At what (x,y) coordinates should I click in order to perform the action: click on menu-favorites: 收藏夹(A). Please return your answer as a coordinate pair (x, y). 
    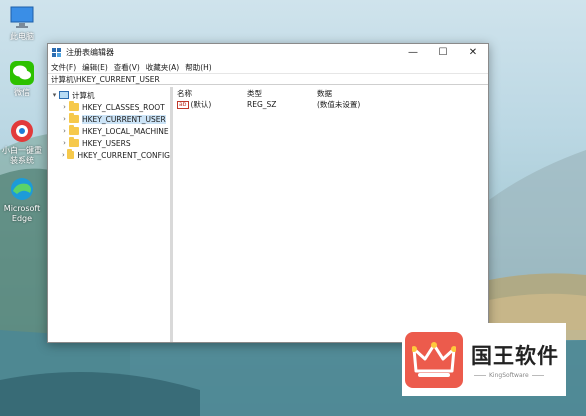
    Looking at the image, I should click on (162, 67).